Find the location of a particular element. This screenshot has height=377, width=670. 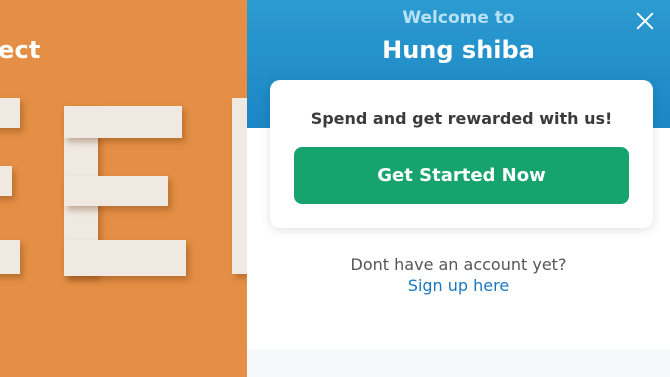

no-account-text: Dont have an account yet? is located at coordinates (458, 264).